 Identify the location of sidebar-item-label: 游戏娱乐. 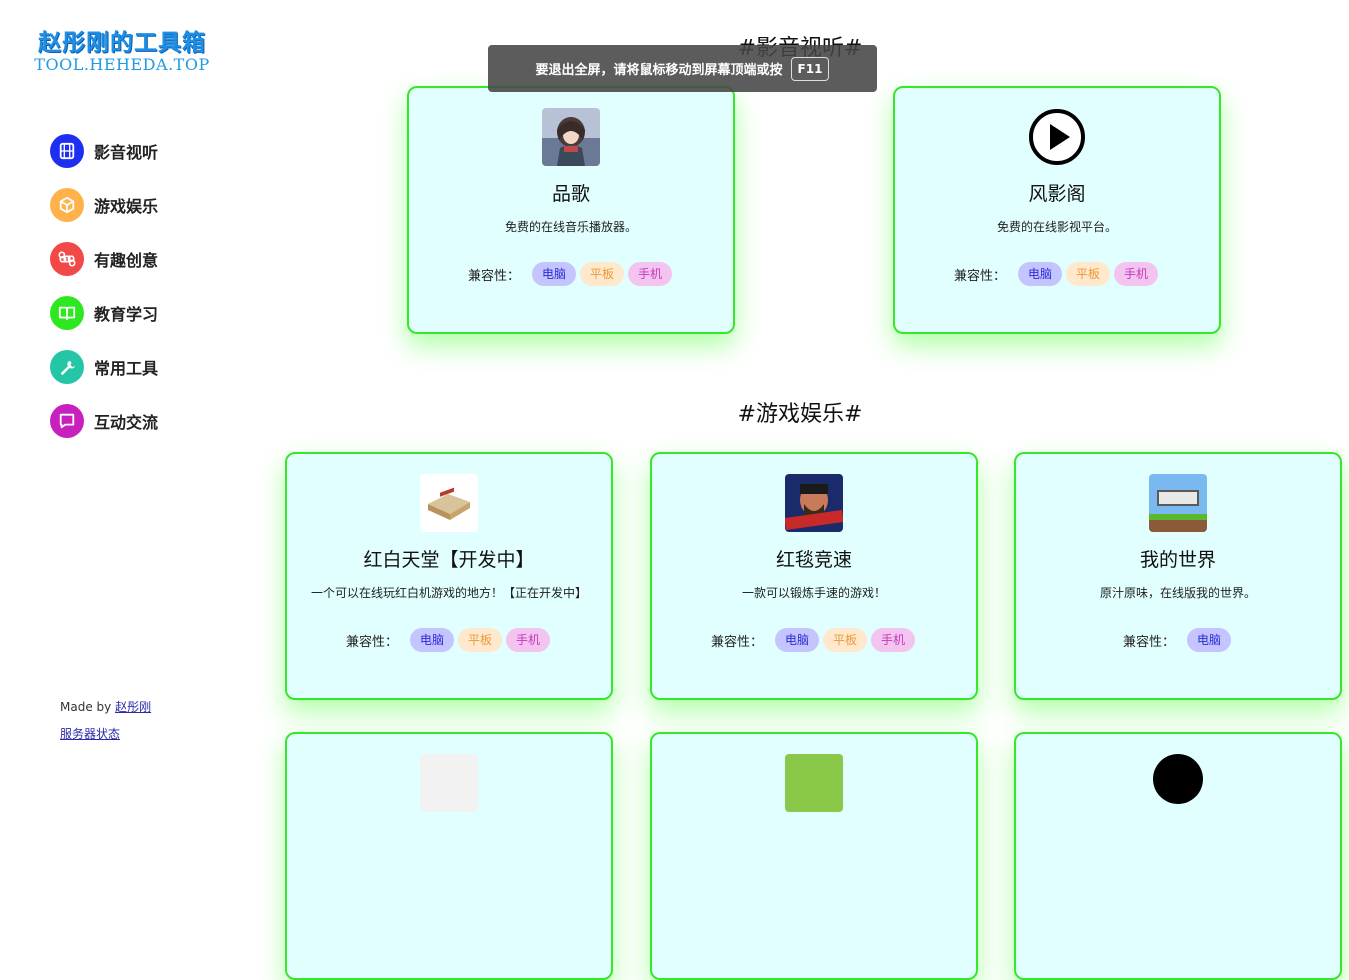
(126, 206).